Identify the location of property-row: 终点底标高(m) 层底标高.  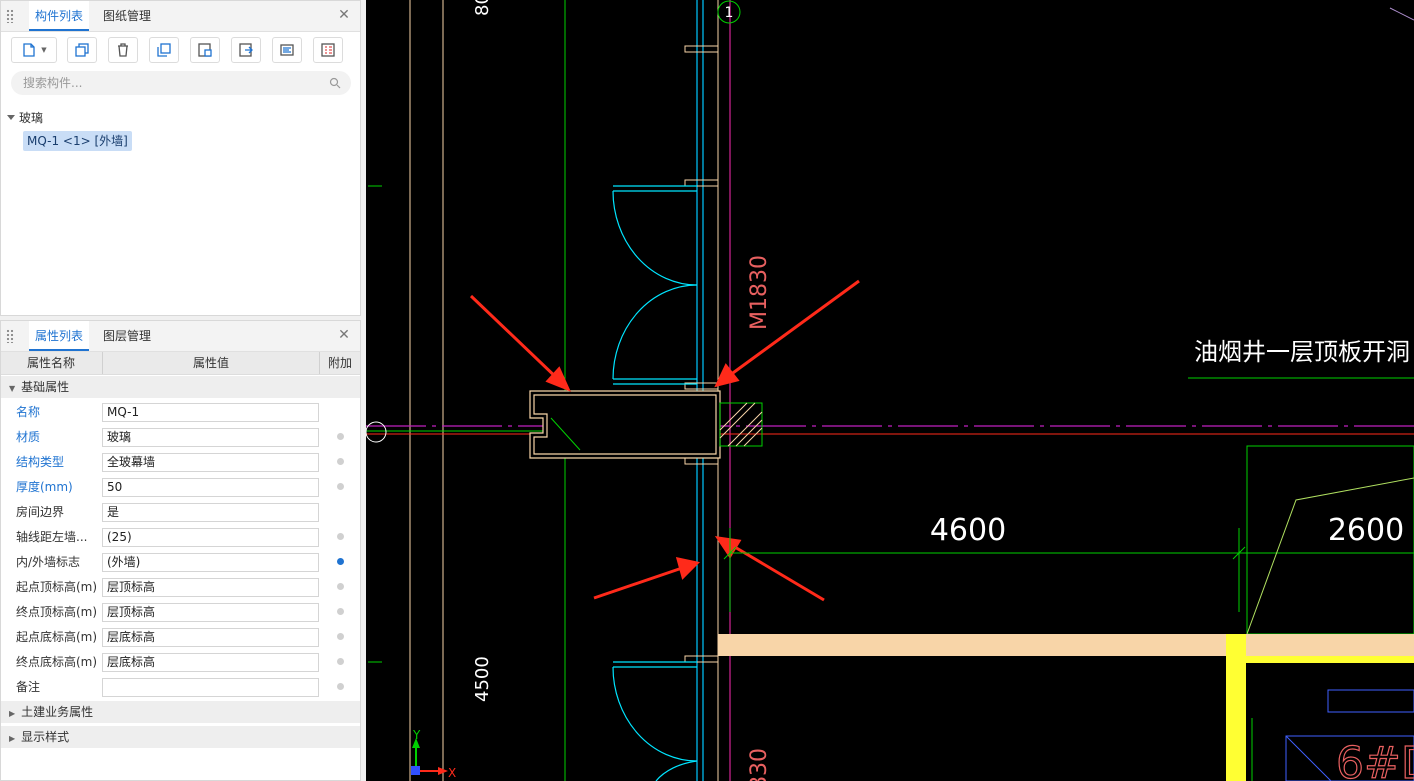
(180, 662).